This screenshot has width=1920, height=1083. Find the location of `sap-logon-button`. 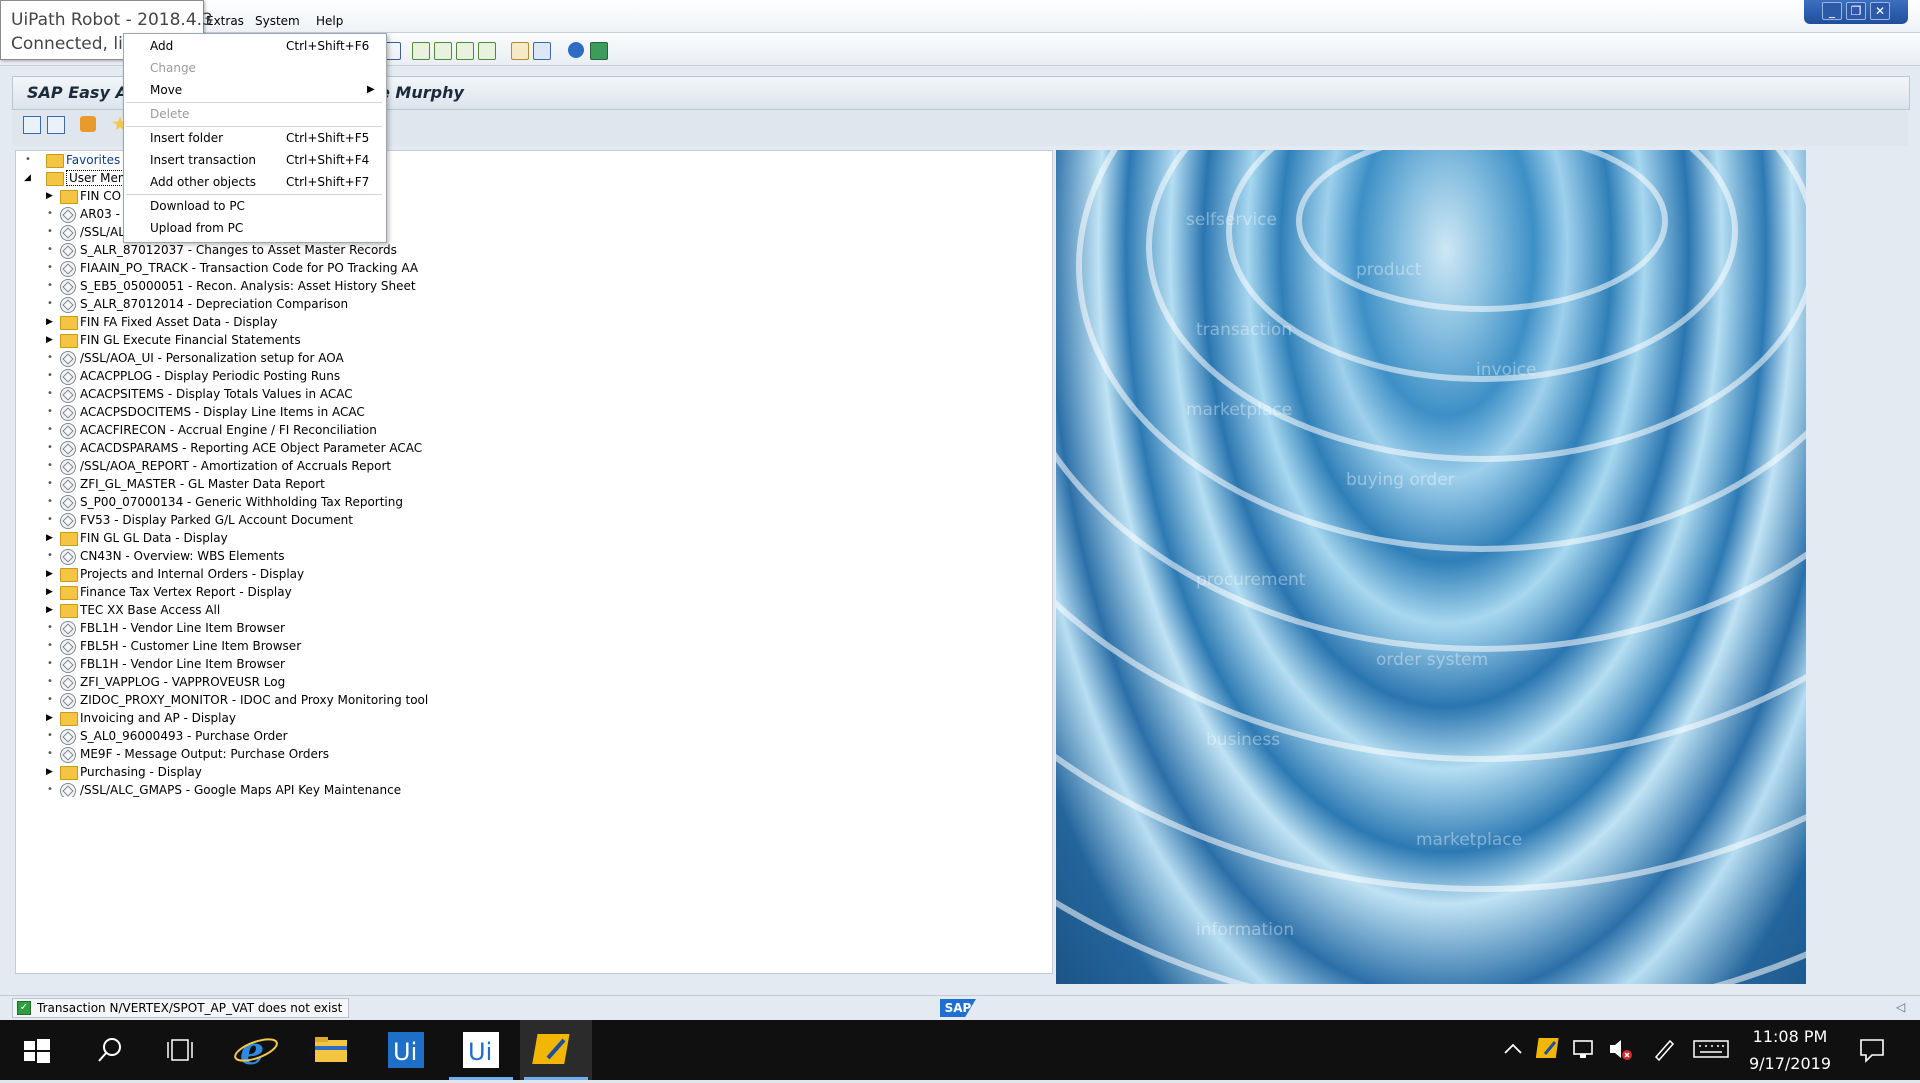

sap-logon-button is located at coordinates (556, 1050).